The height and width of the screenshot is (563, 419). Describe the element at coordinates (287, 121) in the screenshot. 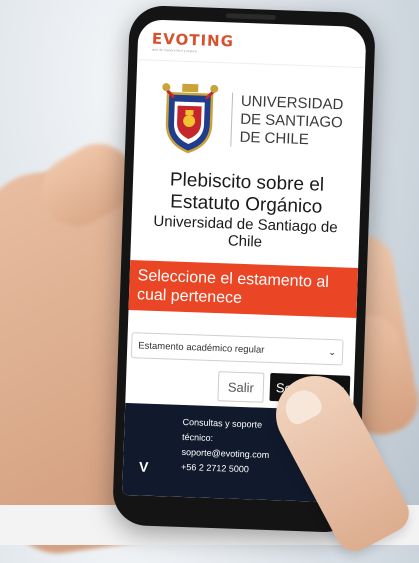

I see `university-name: UNIVERSIDAD DE SANTIAGO DE CHILE` at that location.